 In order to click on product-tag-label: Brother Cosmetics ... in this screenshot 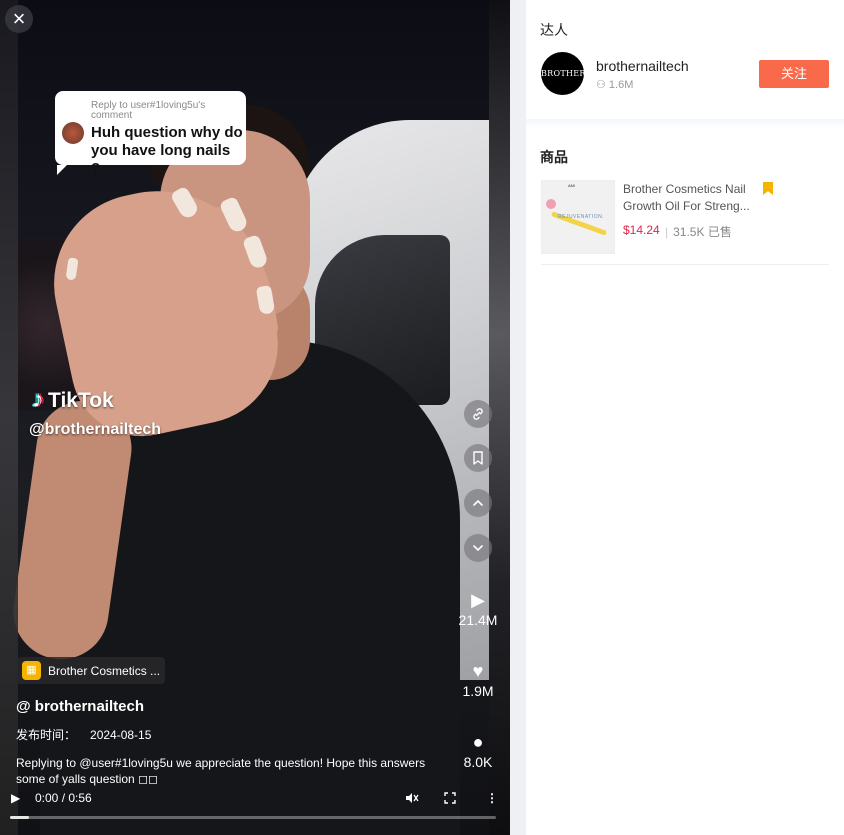, I will do `click(104, 671)`.